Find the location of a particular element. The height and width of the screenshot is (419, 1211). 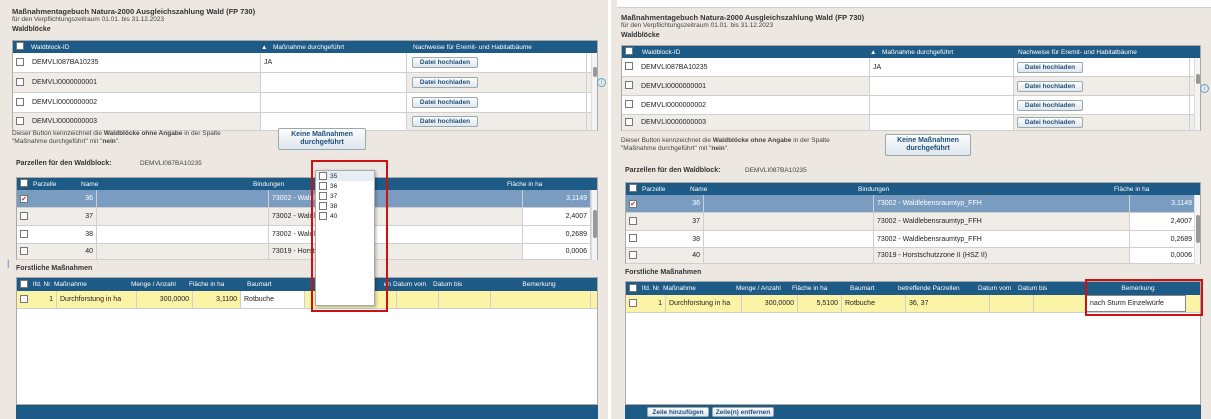

flaeche-input: 3,1100 is located at coordinates (217, 299).